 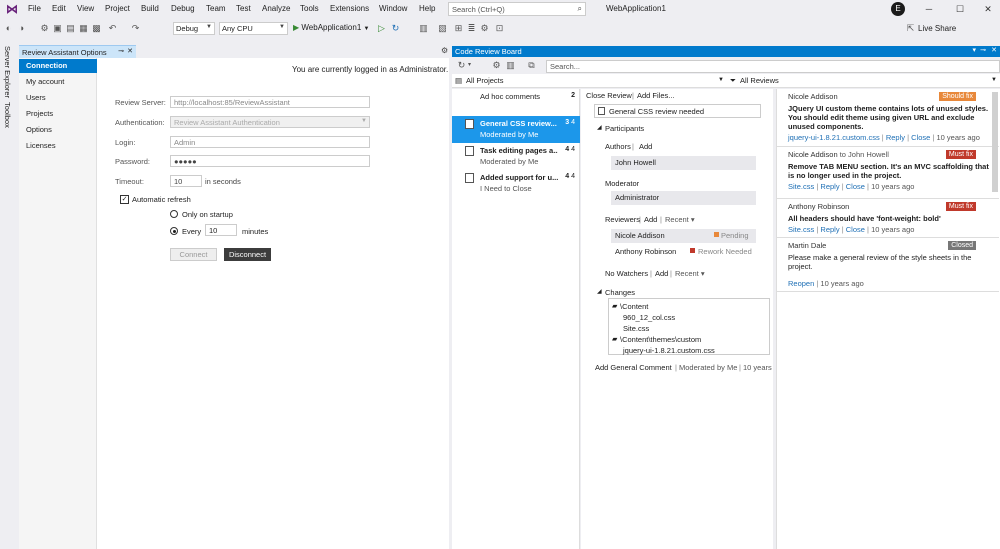 What do you see at coordinates (759, 80) in the screenshot?
I see `reviews-filter: All Reviews` at bounding box center [759, 80].